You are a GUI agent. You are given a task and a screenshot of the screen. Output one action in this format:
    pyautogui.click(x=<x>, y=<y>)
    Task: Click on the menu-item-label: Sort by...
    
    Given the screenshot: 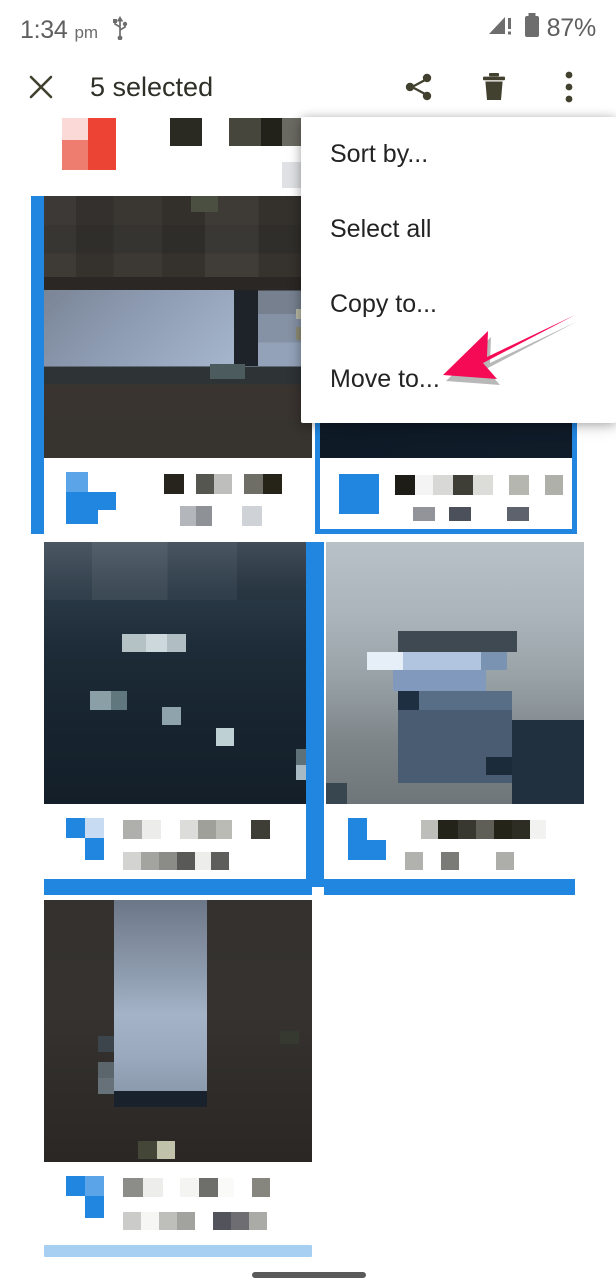 What is the action you would take?
    pyautogui.click(x=379, y=154)
    